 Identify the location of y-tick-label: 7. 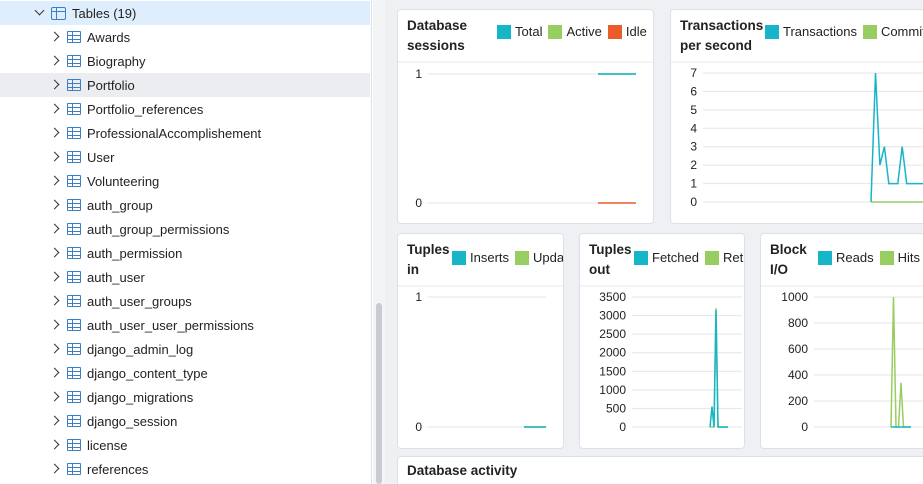
(693, 73).